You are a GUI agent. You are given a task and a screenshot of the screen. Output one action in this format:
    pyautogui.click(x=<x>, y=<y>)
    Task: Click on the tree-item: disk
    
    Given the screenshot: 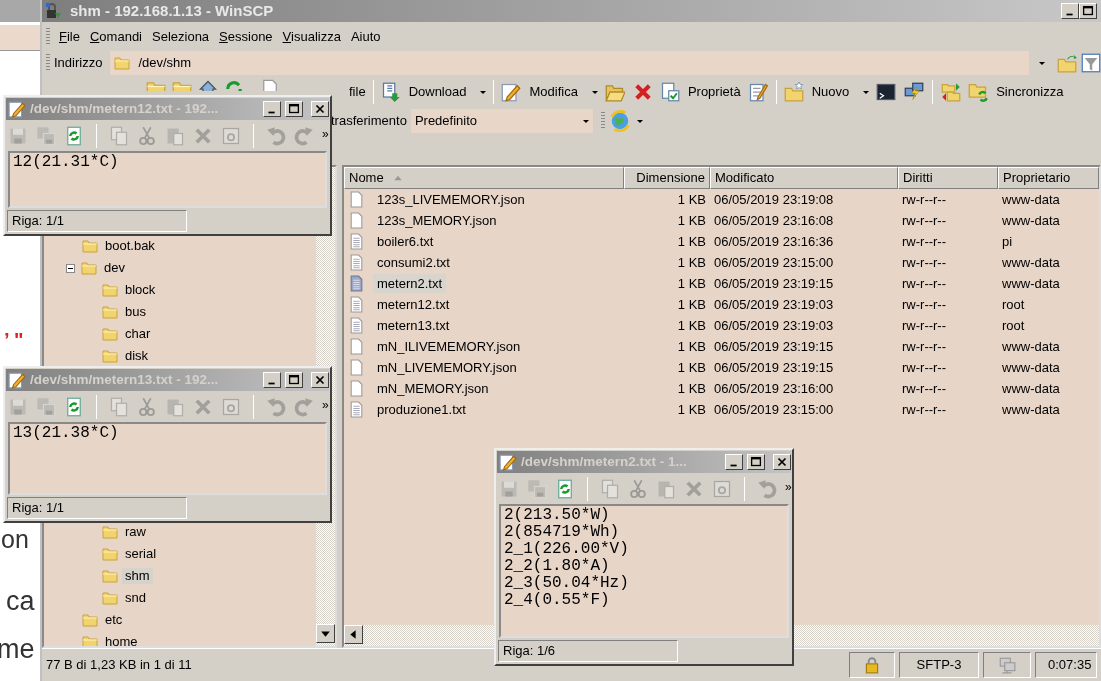 What is the action you would take?
    pyautogui.click(x=137, y=356)
    